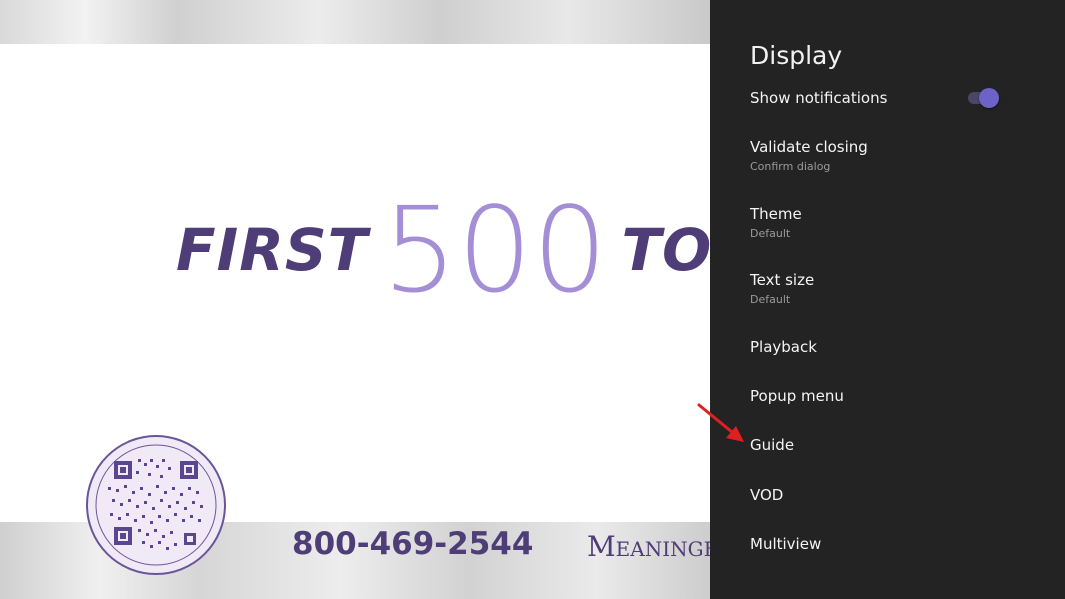 The height and width of the screenshot is (599, 1065). I want to click on brand-text: Meaningf, so click(648, 546).